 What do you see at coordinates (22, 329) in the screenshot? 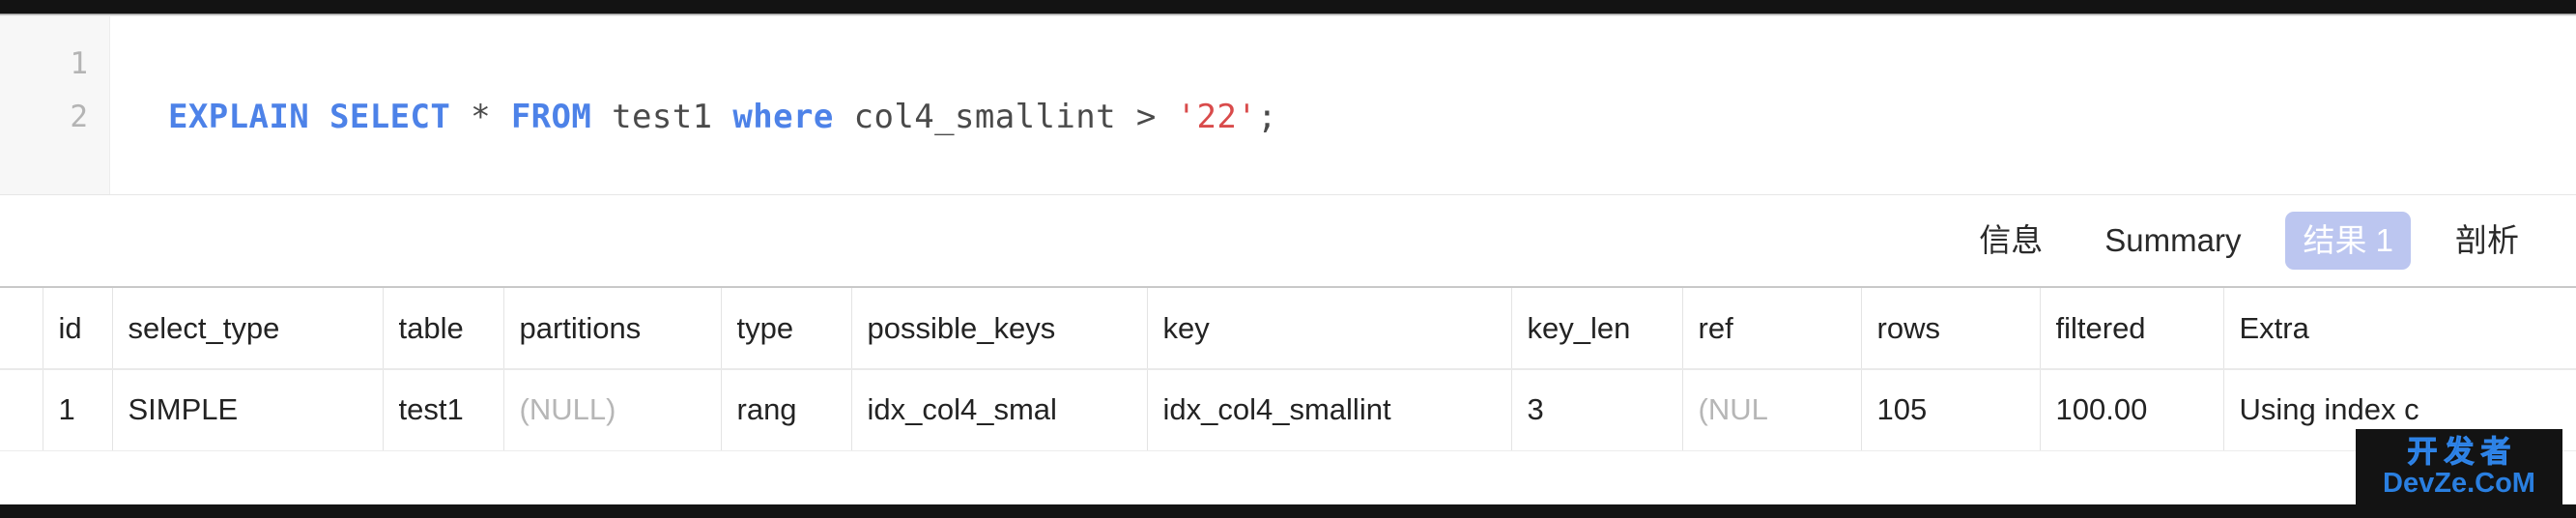
I see `row-selector-header` at bounding box center [22, 329].